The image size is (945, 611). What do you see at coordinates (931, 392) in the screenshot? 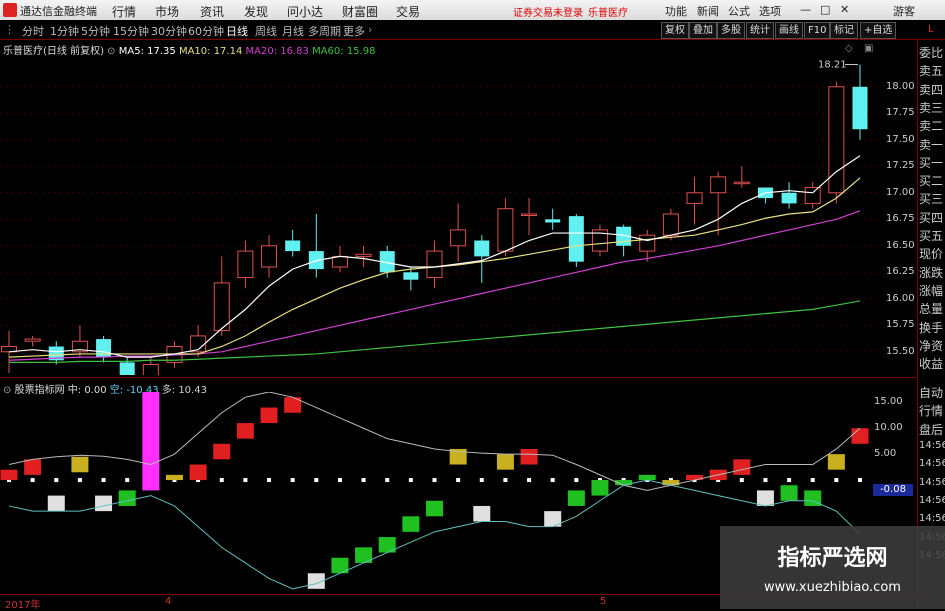
I see `side-panel-item: 自动` at bounding box center [931, 392].